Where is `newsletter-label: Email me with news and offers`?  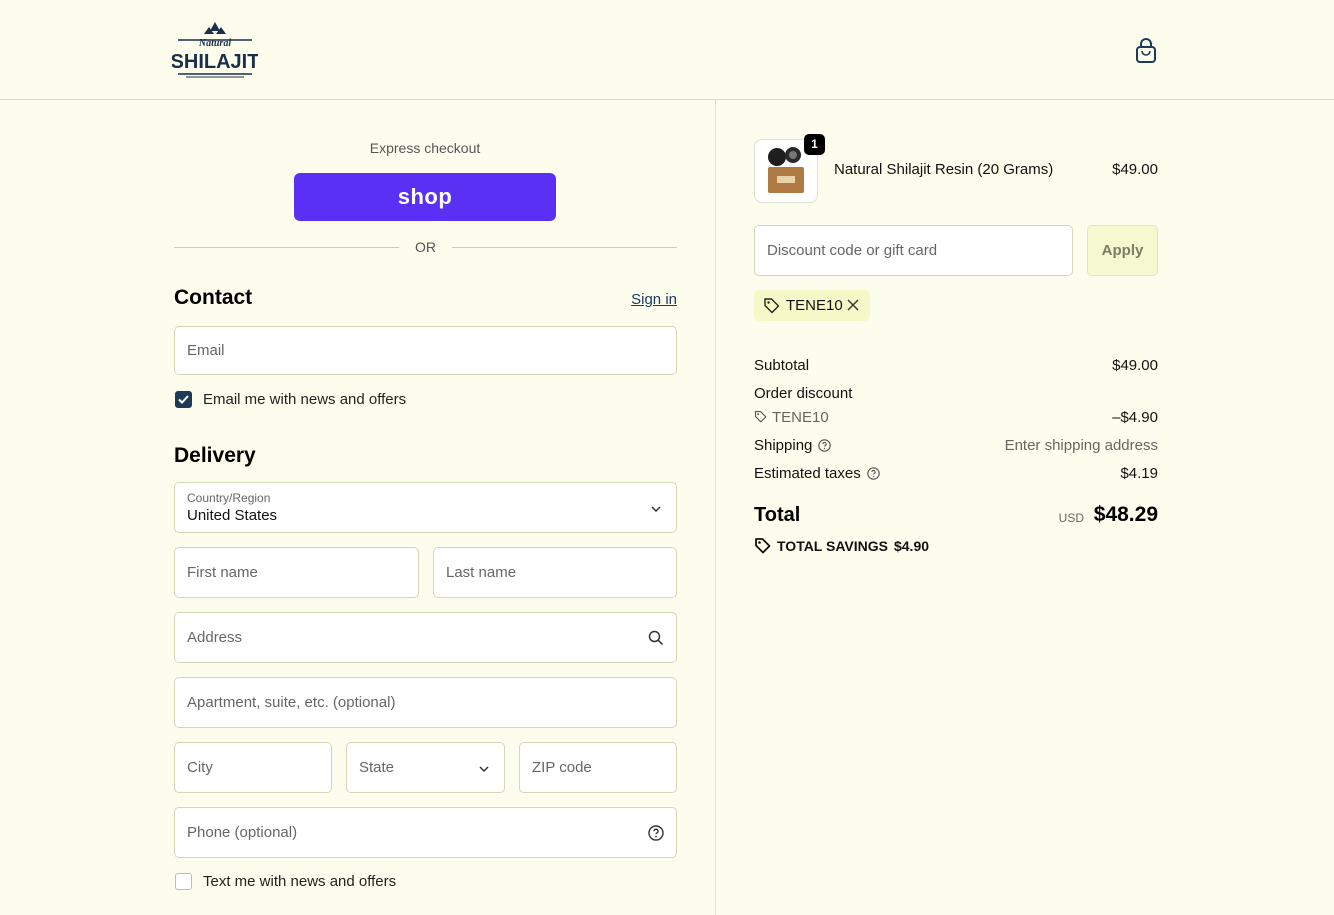 newsletter-label: Email me with news and offers is located at coordinates (305, 399).